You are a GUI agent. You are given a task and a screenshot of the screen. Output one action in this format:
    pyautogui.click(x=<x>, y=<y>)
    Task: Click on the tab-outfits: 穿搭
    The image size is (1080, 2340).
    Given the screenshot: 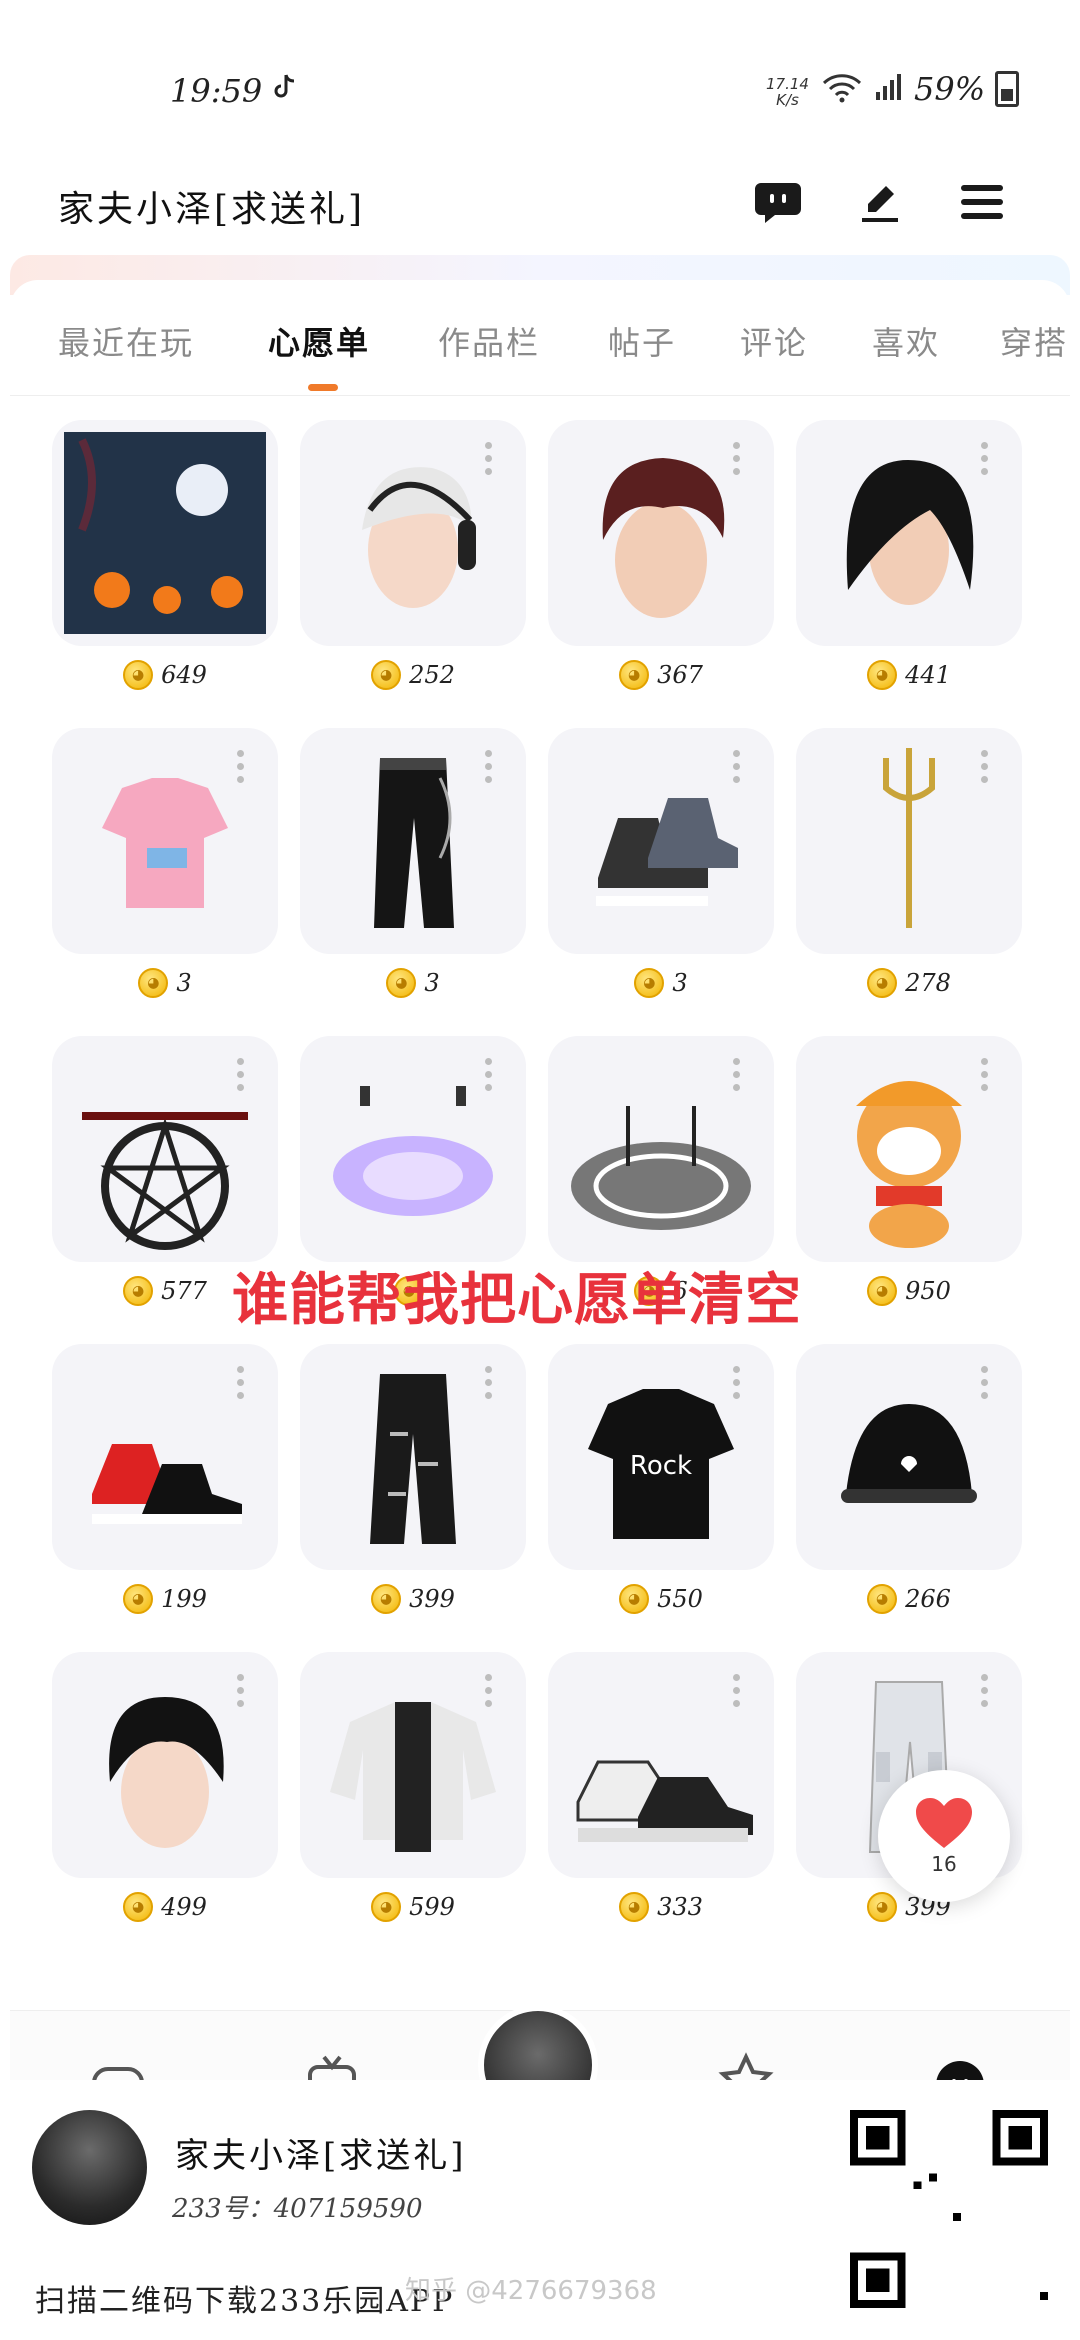 What is the action you would take?
    pyautogui.click(x=1034, y=341)
    